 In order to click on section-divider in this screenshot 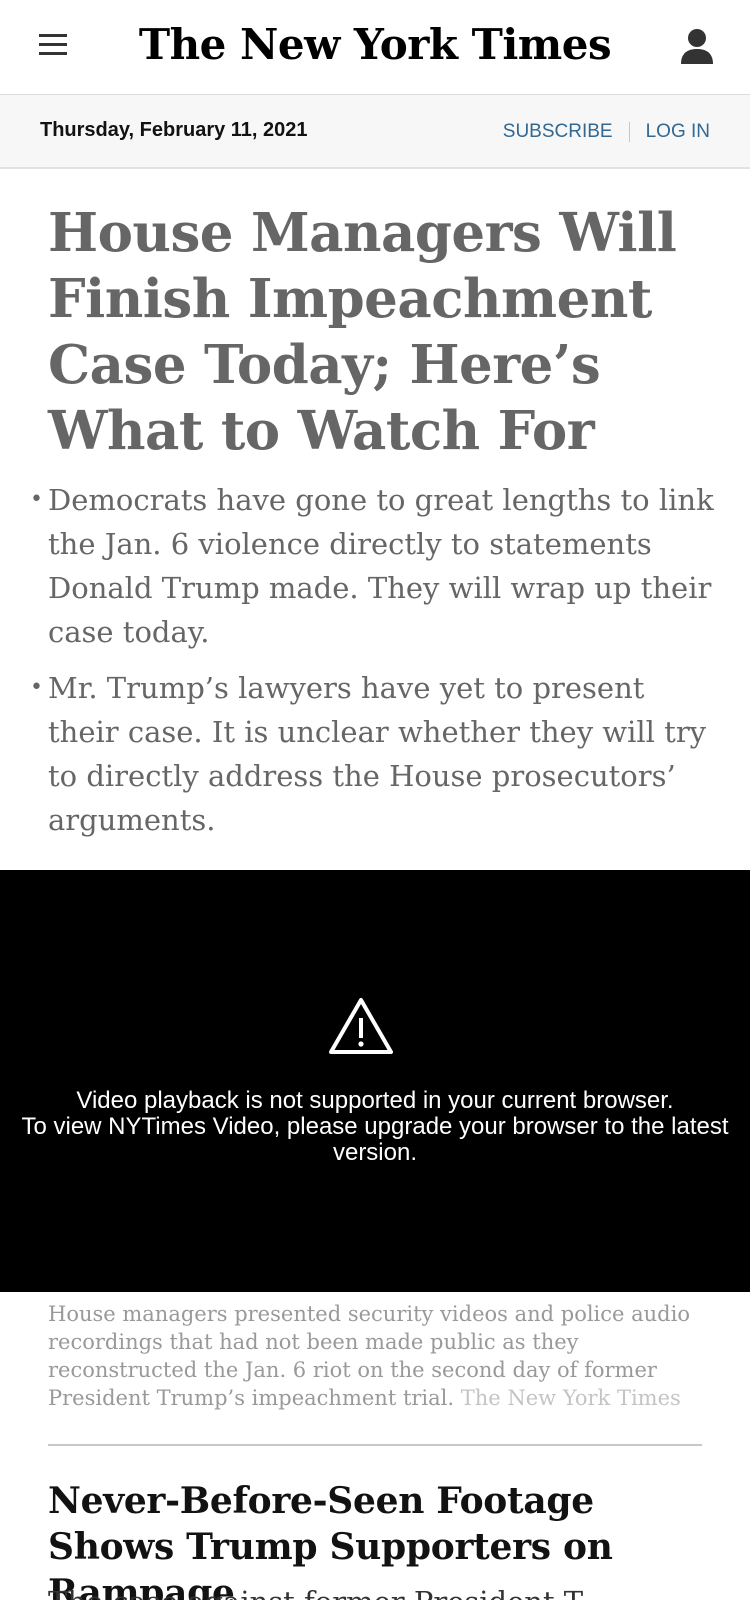, I will do `click(375, 1445)`.